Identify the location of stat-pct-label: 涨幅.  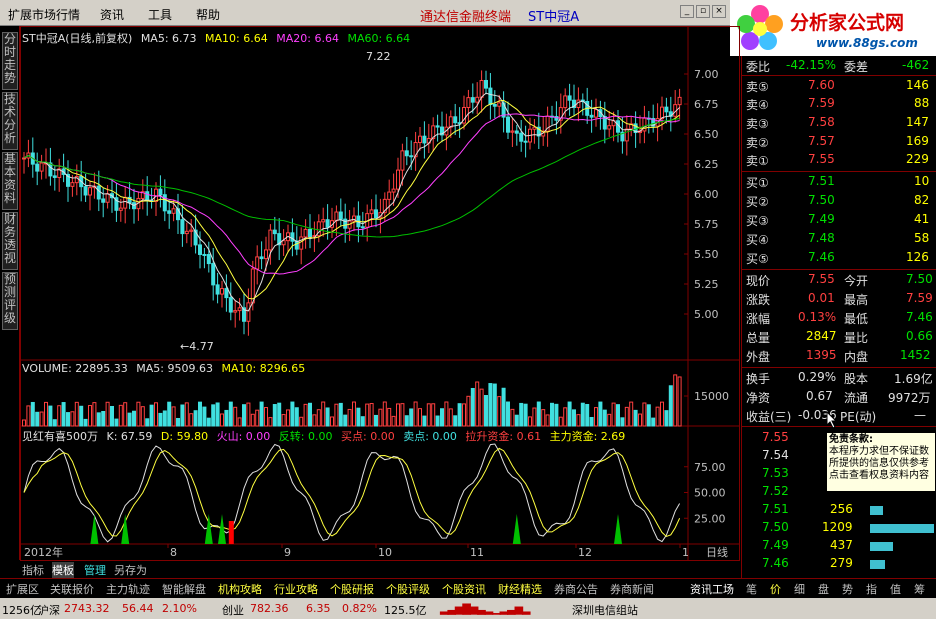
(758, 319).